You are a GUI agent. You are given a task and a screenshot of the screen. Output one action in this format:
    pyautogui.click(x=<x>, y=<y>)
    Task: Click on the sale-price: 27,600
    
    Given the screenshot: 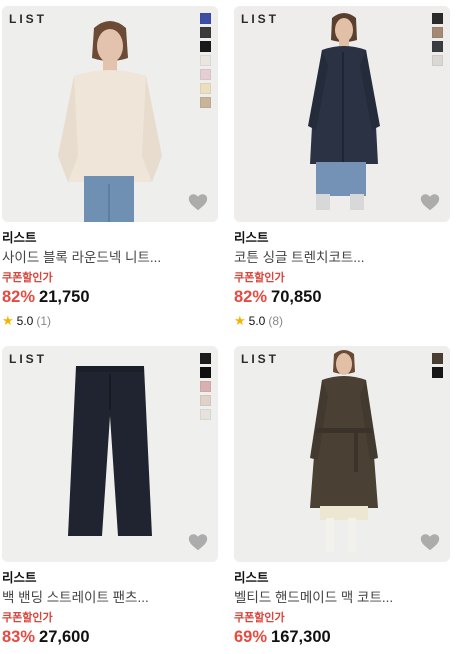 What is the action you would take?
    pyautogui.click(x=64, y=637)
    